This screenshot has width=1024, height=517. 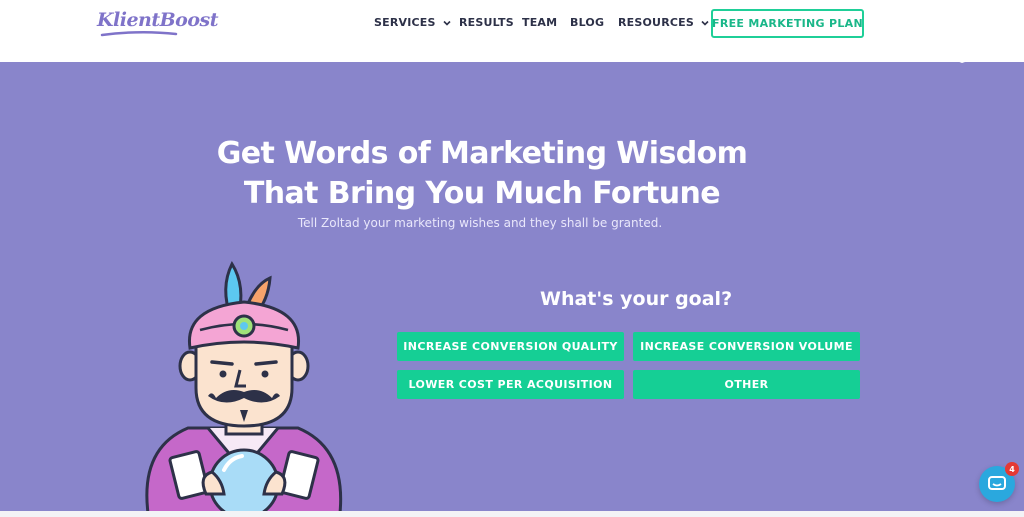 I want to click on fortune-teller-illustration, so click(x=244, y=386).